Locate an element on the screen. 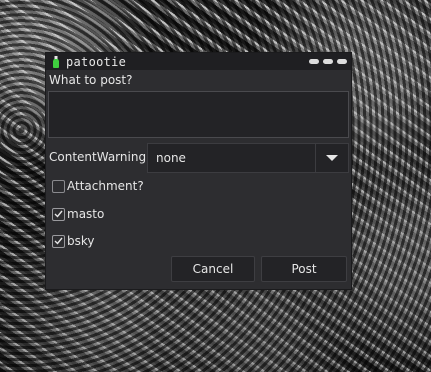  post-button: Post is located at coordinates (304, 269).